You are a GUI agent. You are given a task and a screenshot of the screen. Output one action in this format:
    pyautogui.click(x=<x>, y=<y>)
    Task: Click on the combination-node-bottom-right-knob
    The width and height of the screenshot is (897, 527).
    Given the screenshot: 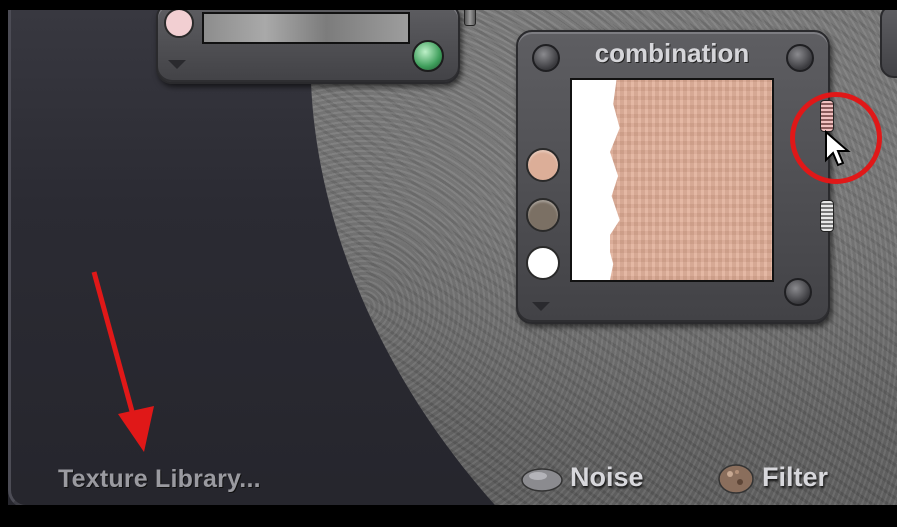 What is the action you would take?
    pyautogui.click(x=798, y=292)
    